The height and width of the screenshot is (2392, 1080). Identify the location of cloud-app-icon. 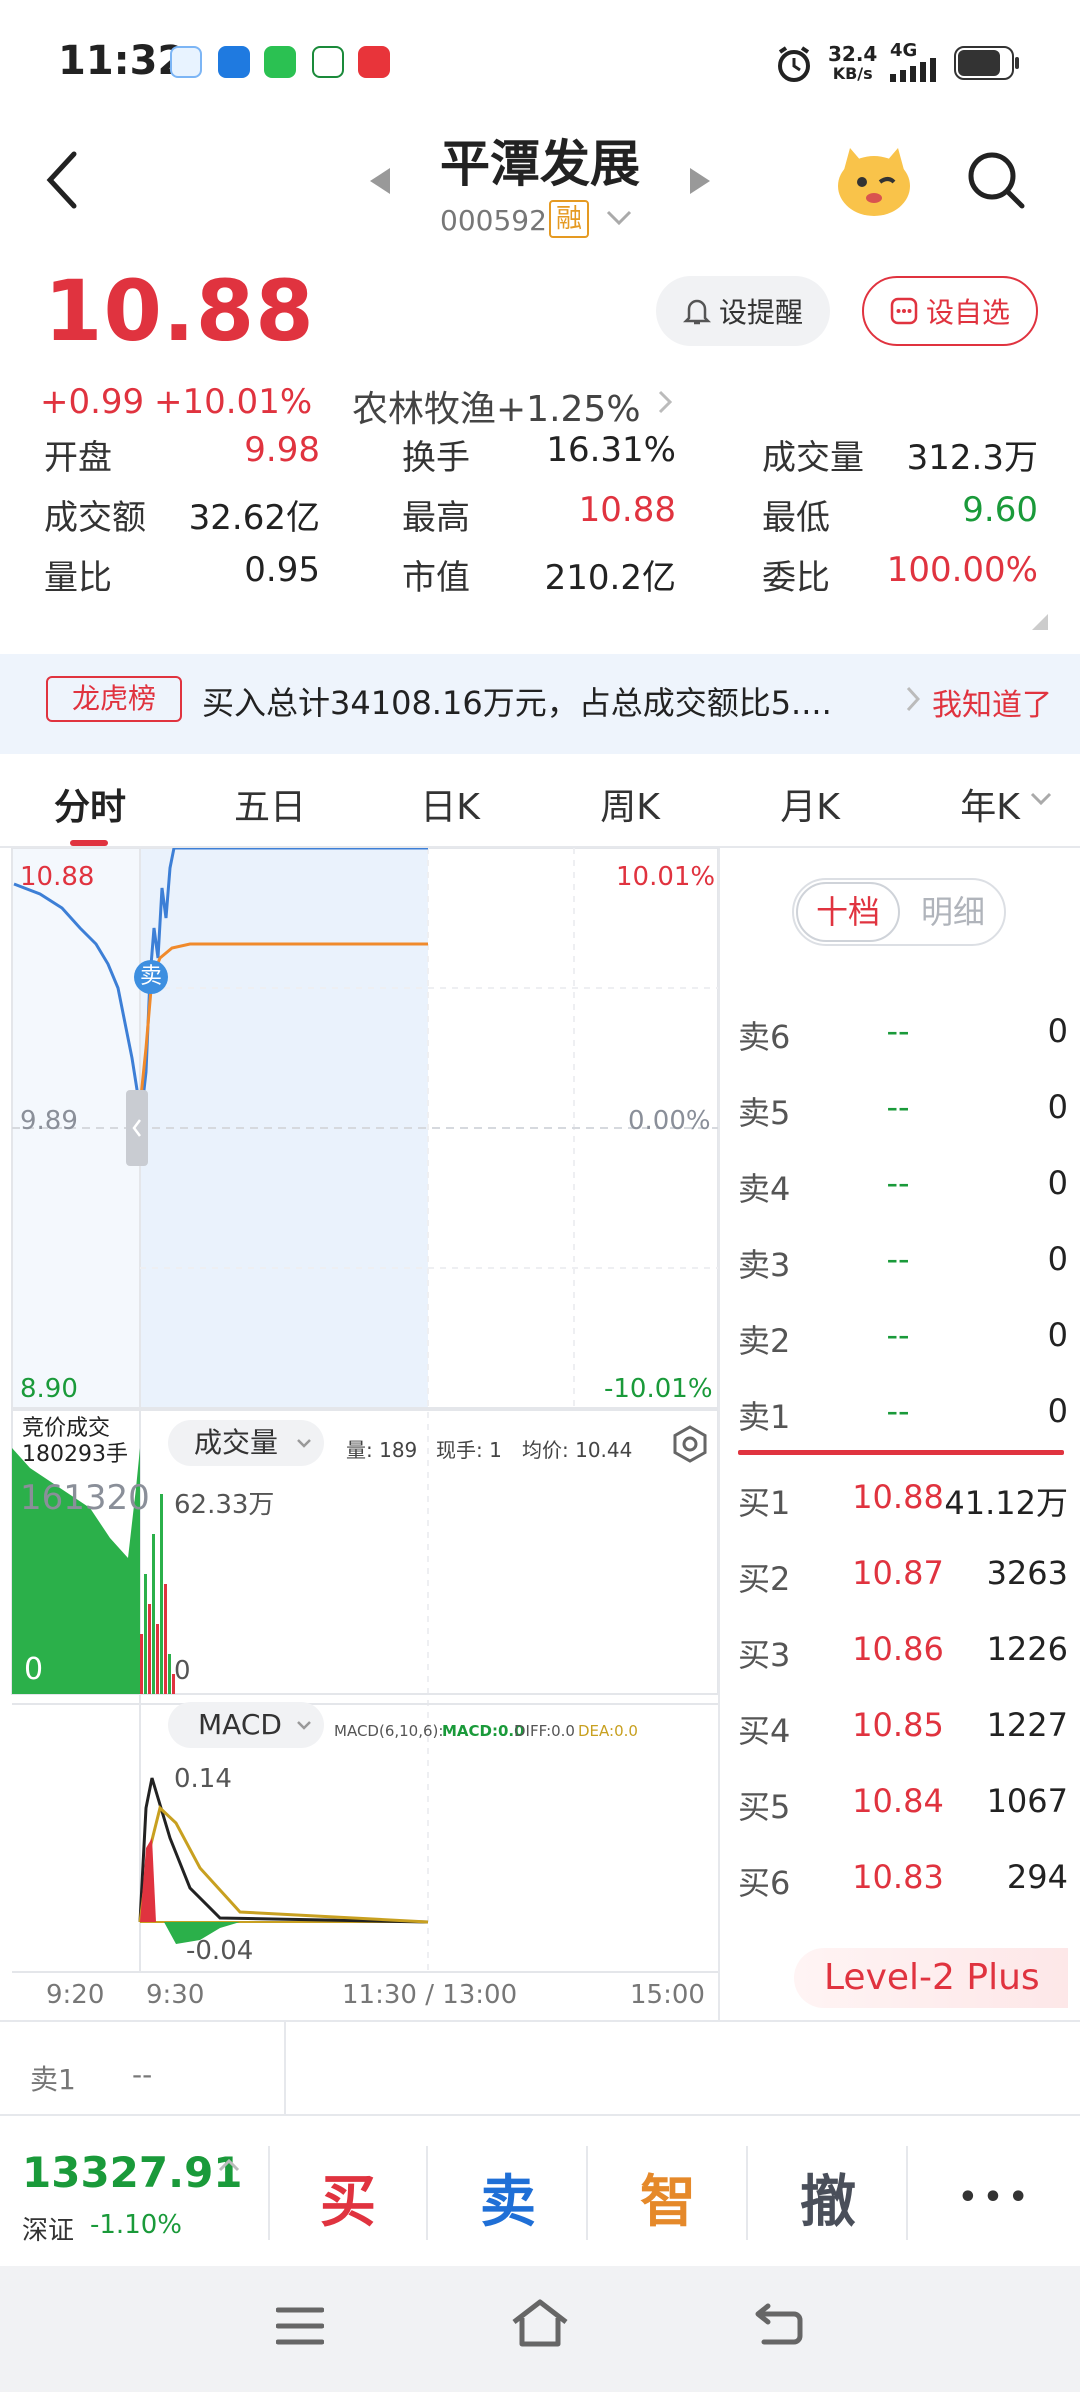
(234, 62).